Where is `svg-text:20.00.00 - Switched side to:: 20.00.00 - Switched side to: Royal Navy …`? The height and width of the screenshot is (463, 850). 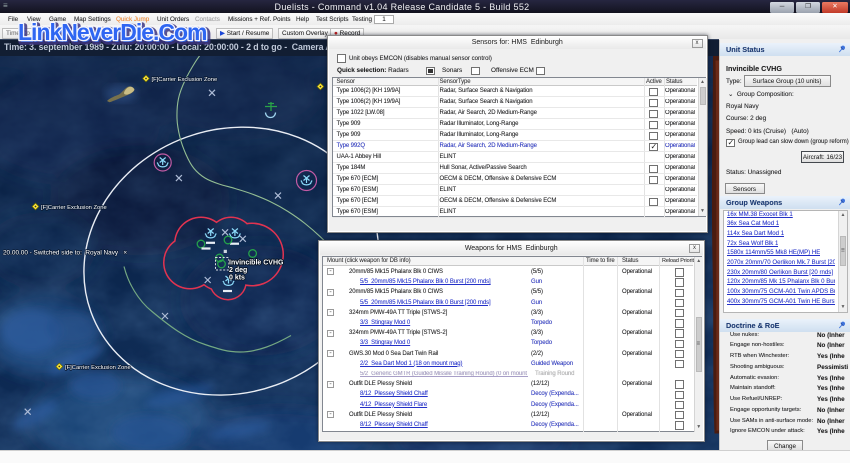
svg-text:20.00.00 - Switched side to:: 20.00.00 - Switched side to: Royal Navy … is located at coordinates (65, 252).